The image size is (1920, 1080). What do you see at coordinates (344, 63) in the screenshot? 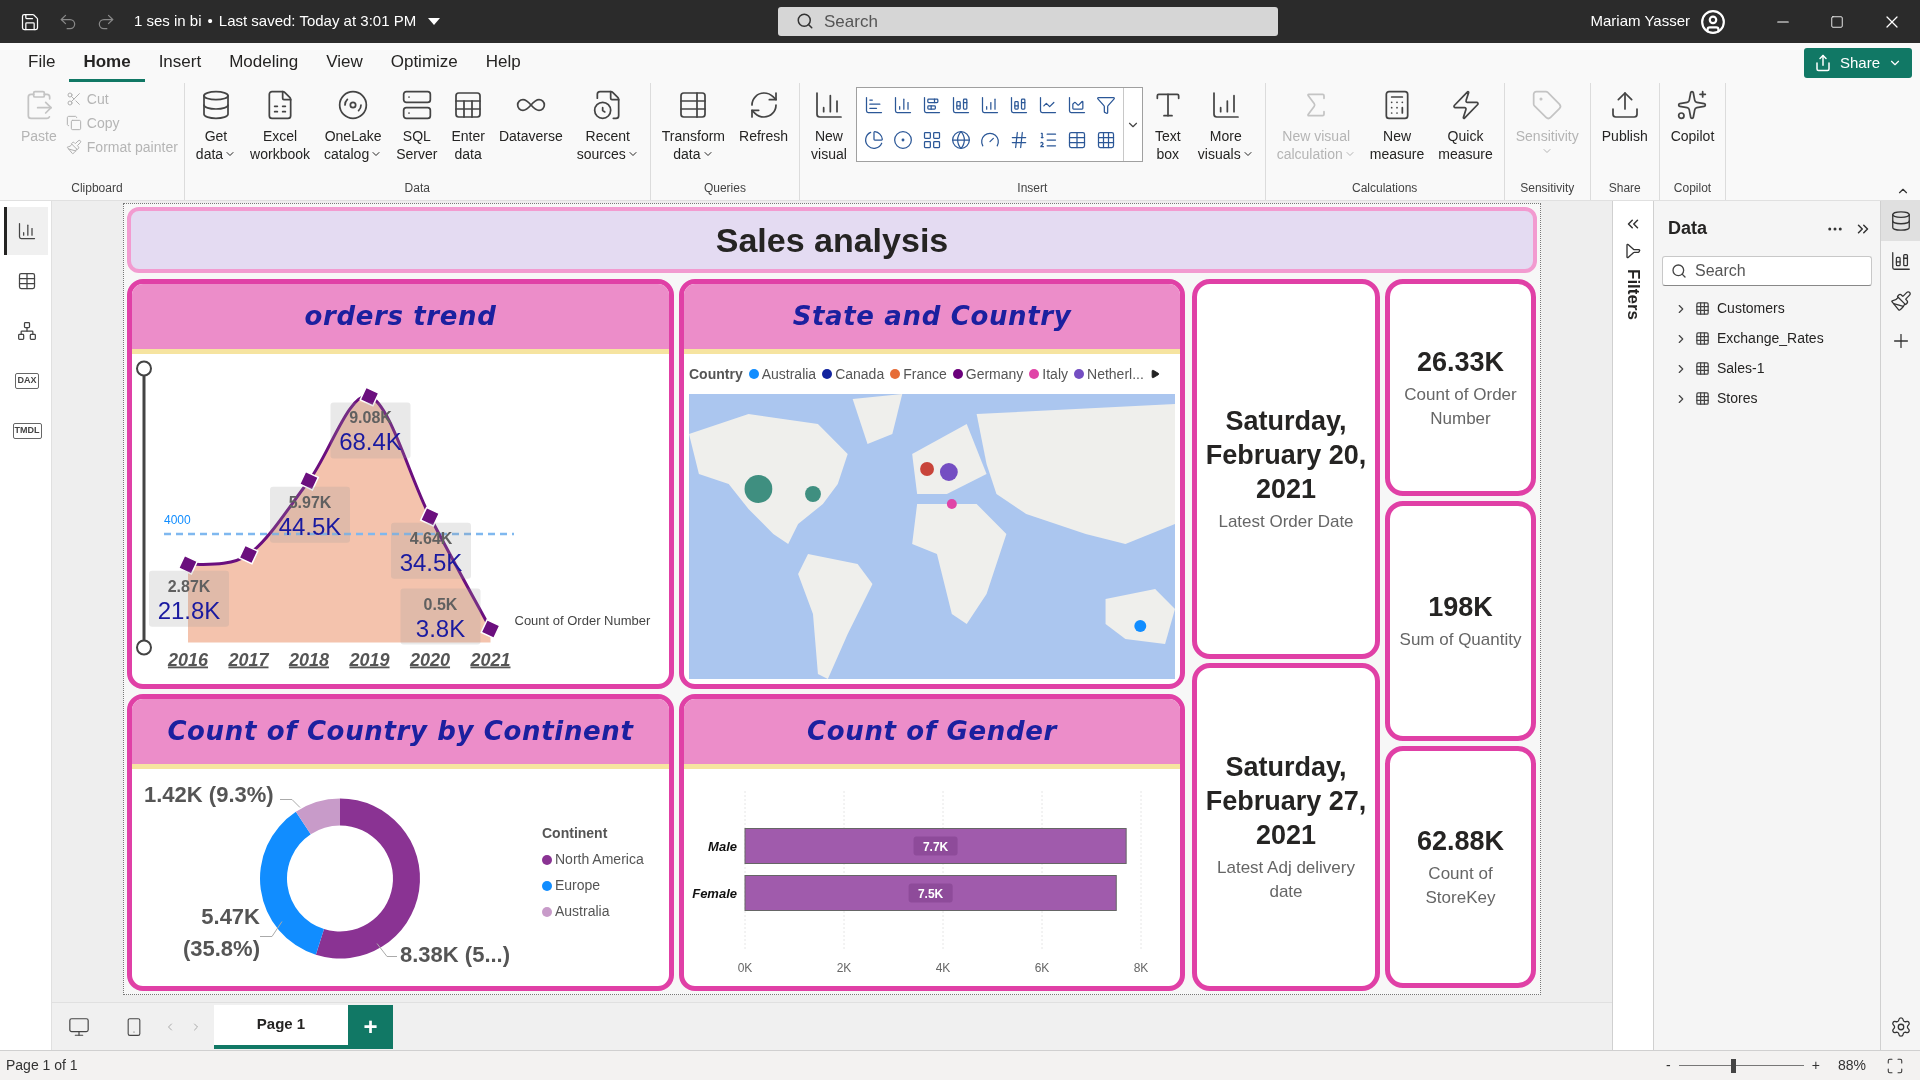
I see `menu-tab: View` at bounding box center [344, 63].